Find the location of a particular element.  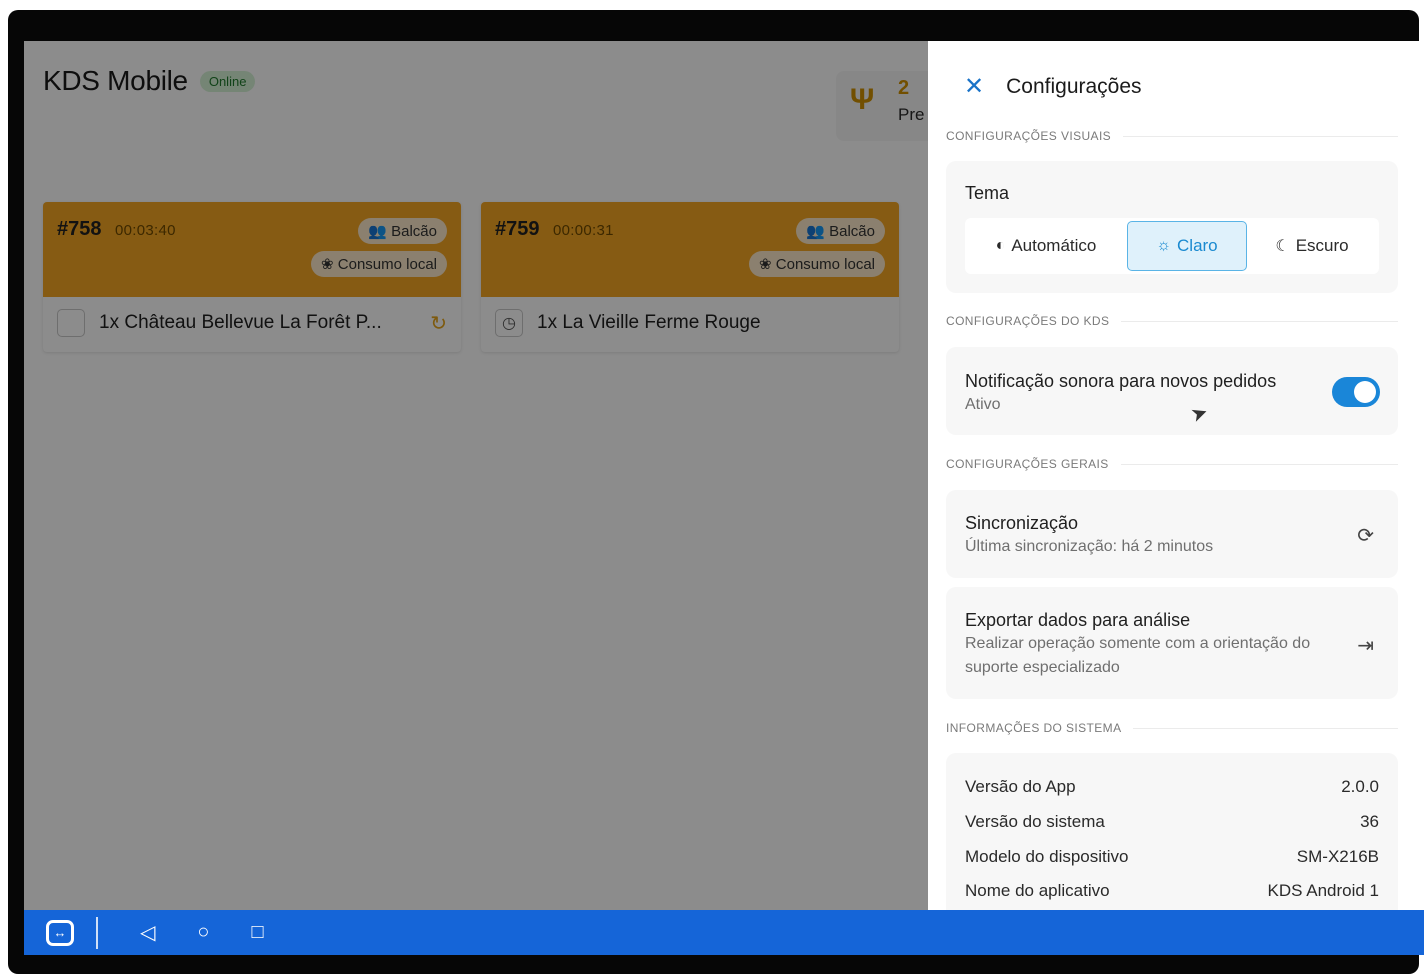

theme-auto-button: ◐ Automático is located at coordinates (1046, 246).